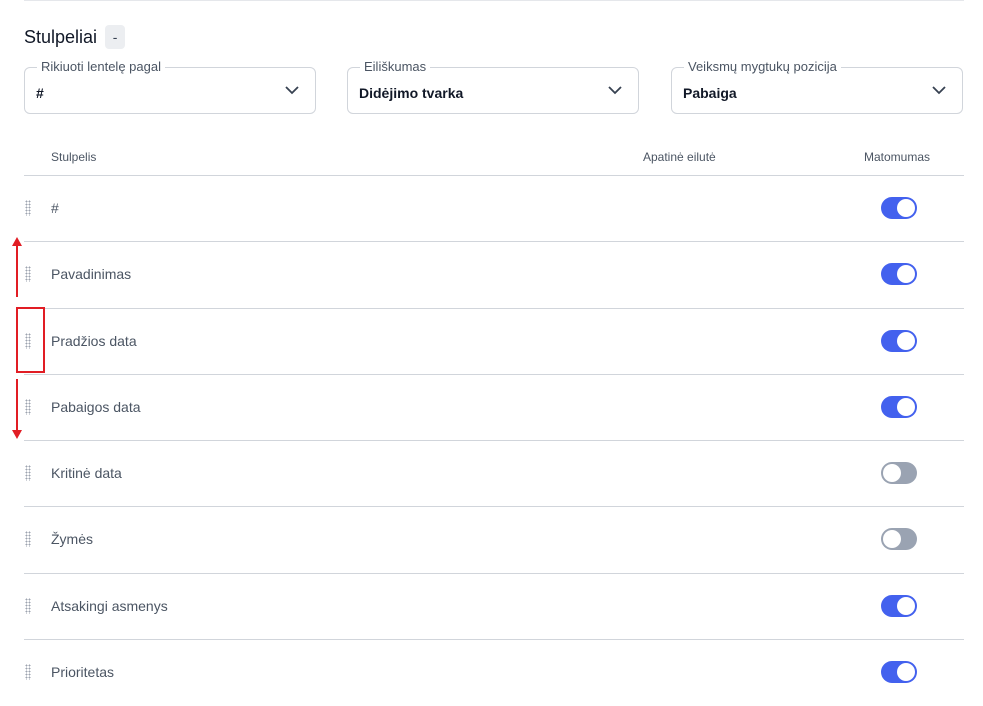 The height and width of the screenshot is (706, 983). What do you see at coordinates (91, 274) in the screenshot?
I see `column-name: Pavadinimas` at bounding box center [91, 274].